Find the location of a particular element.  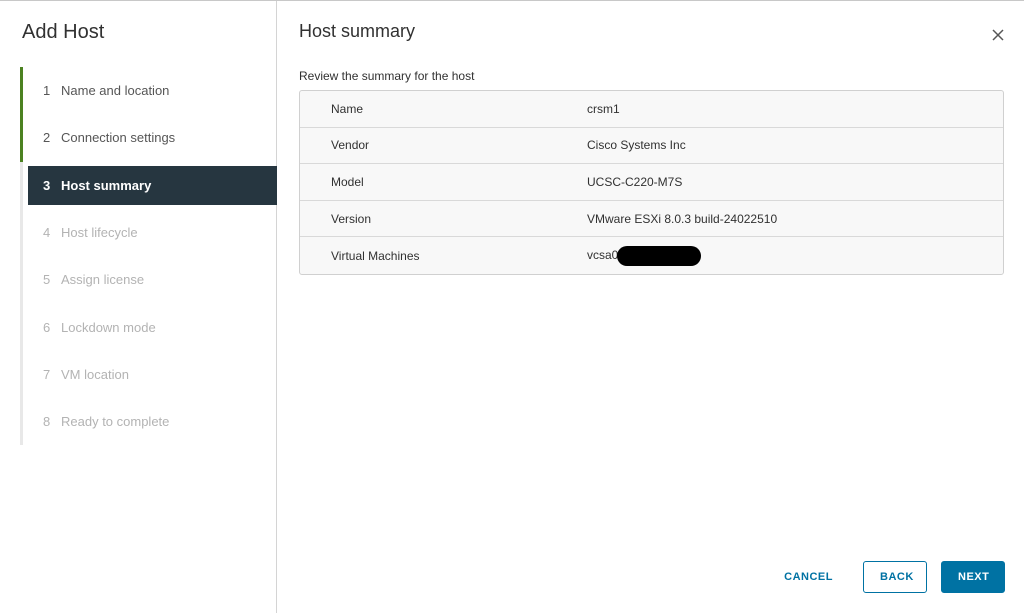

close-icon is located at coordinates (998, 35).